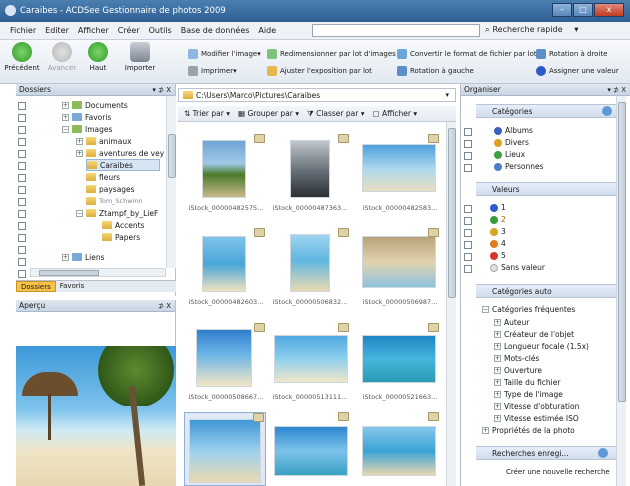  I want to click on category-albums: Albums, so click(513, 130).